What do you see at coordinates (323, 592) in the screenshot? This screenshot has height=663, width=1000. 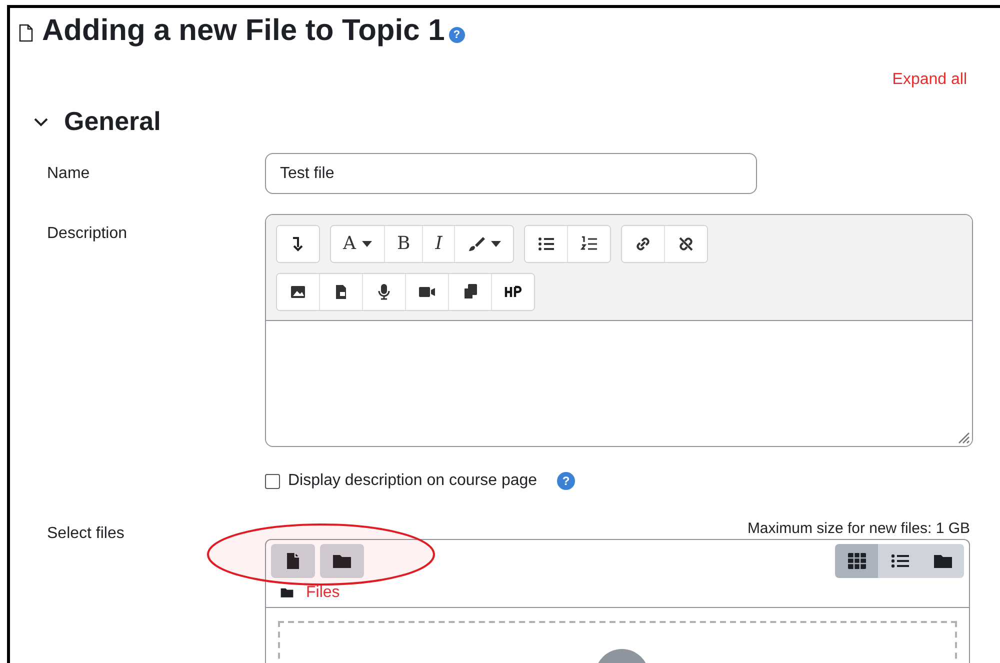 I see `breadcrumb-link: Files` at bounding box center [323, 592].